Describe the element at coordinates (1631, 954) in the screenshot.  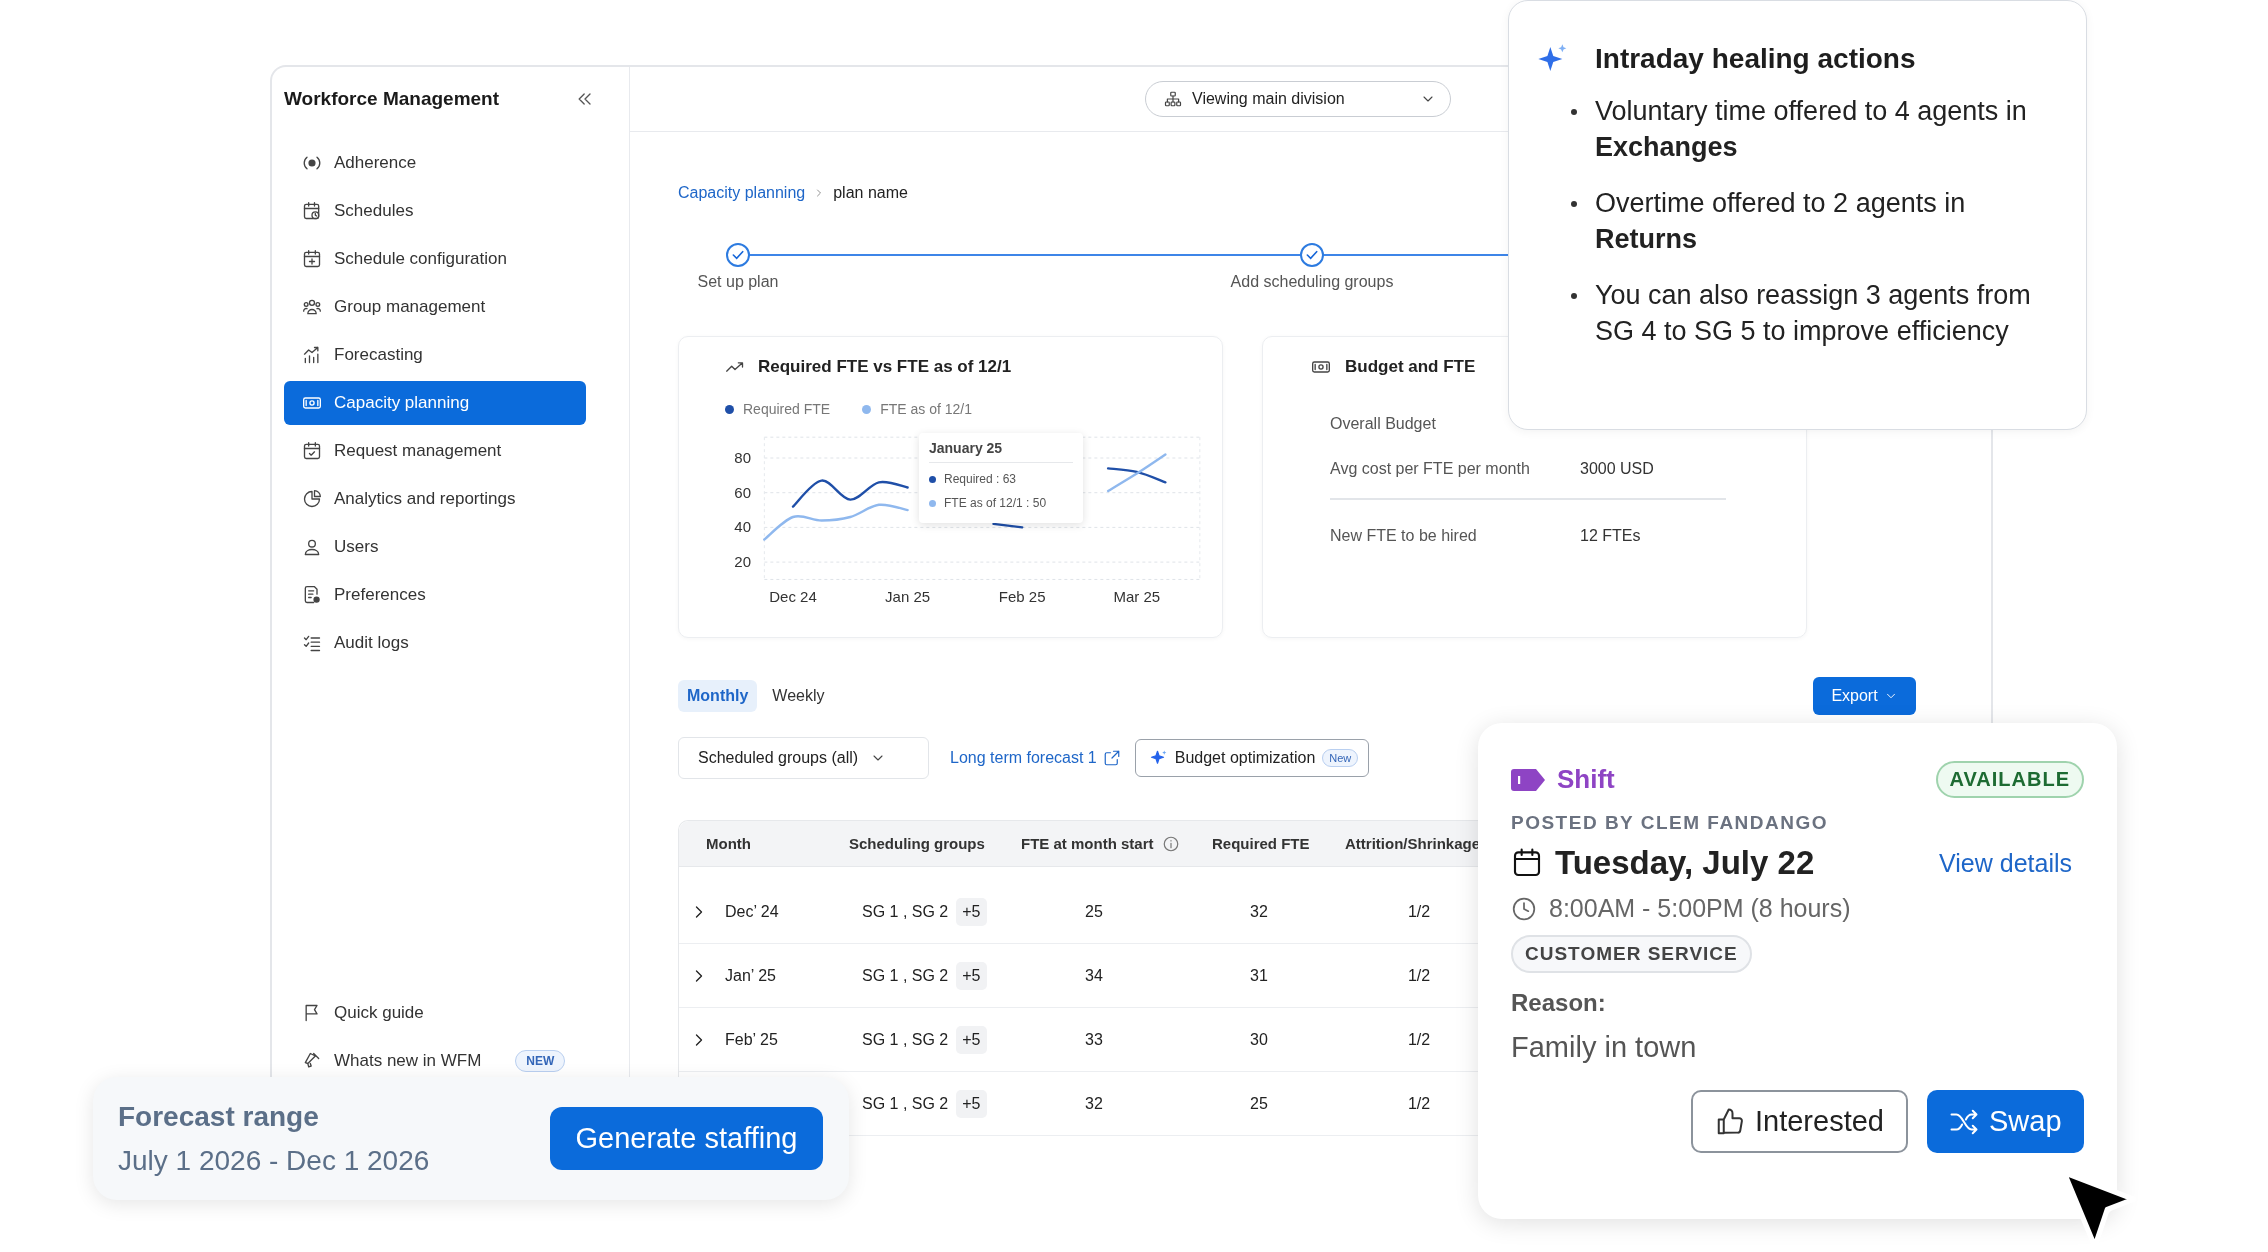
I see `department-chip: CUSTOMER SERVICE` at that location.